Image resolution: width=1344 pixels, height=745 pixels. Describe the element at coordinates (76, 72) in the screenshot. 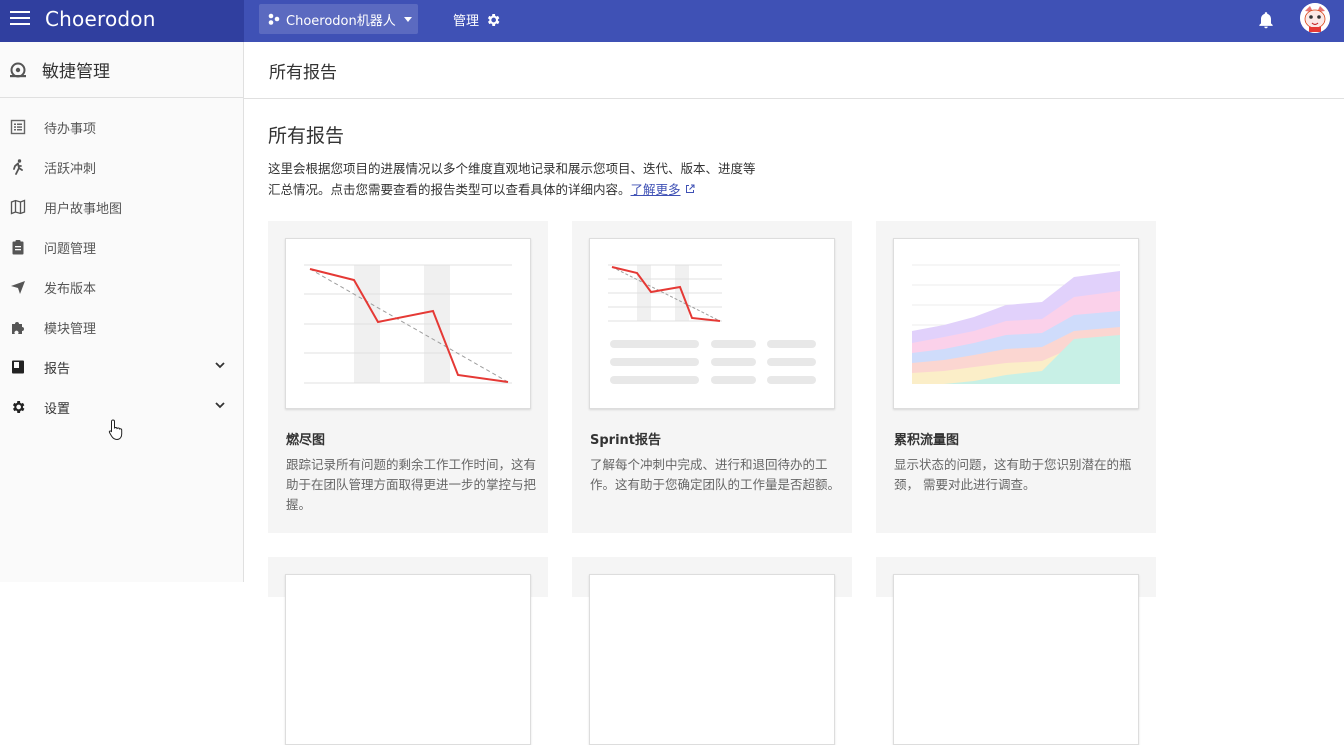

I see `sidebar-title: 敏捷管理` at that location.